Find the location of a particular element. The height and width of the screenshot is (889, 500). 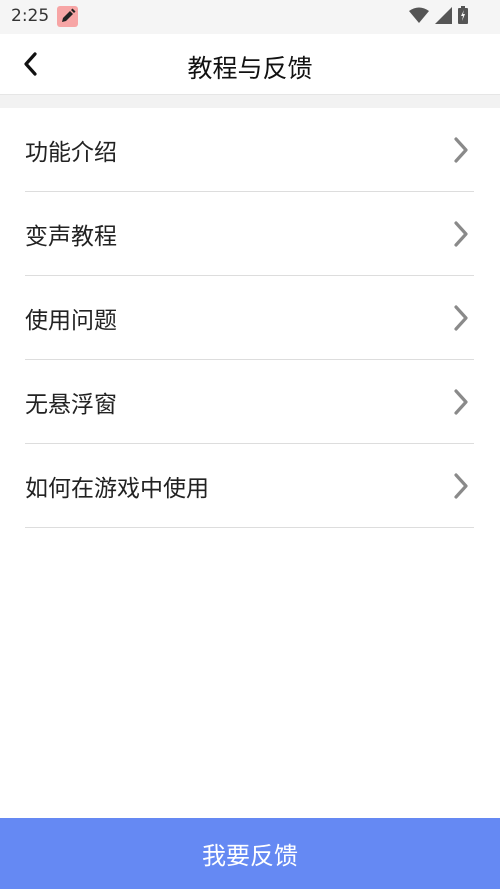

menu-item-voice-tutorial: 变声教程 is located at coordinates (250, 234).